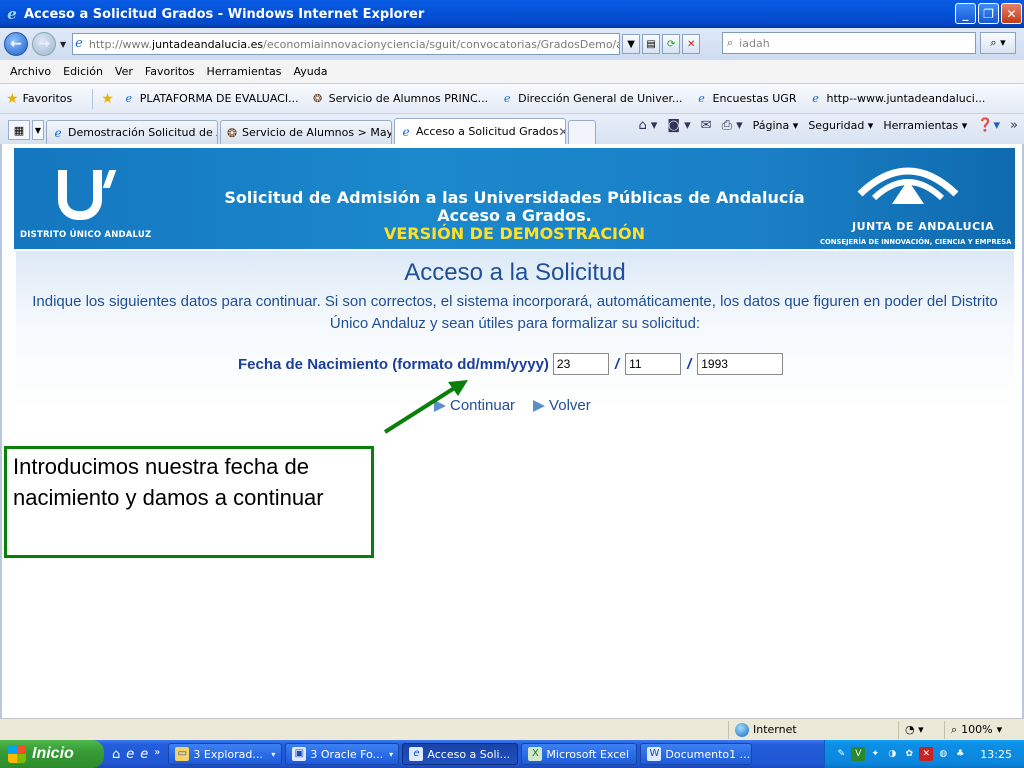  I want to click on feeds-icon: ◙ ▾, so click(678, 125).